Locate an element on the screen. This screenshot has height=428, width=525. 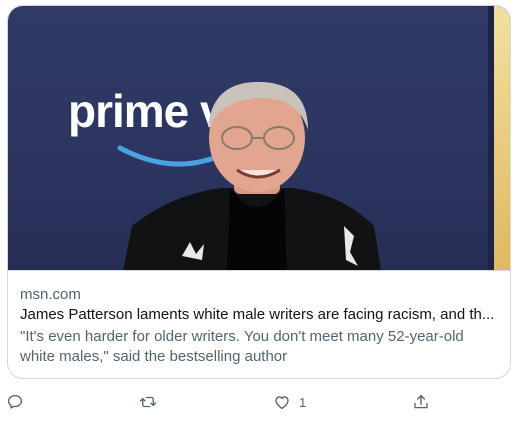
heart-icon is located at coordinates (282, 403).